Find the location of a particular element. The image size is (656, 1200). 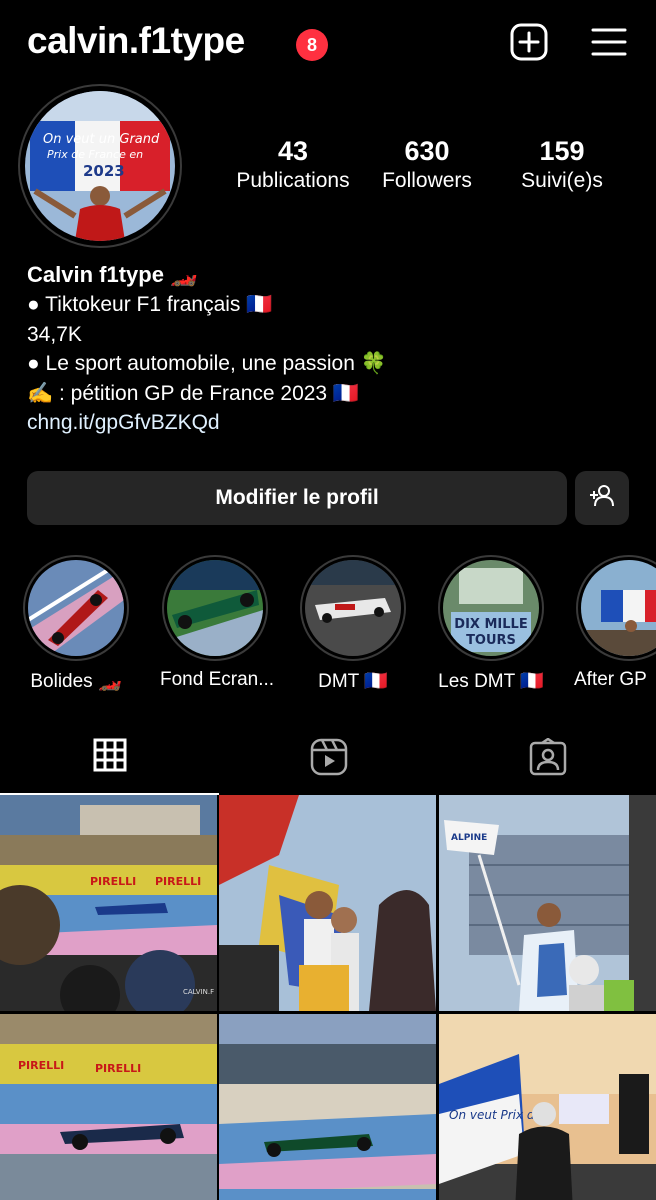

add-person-icon is located at coordinates (602, 498).